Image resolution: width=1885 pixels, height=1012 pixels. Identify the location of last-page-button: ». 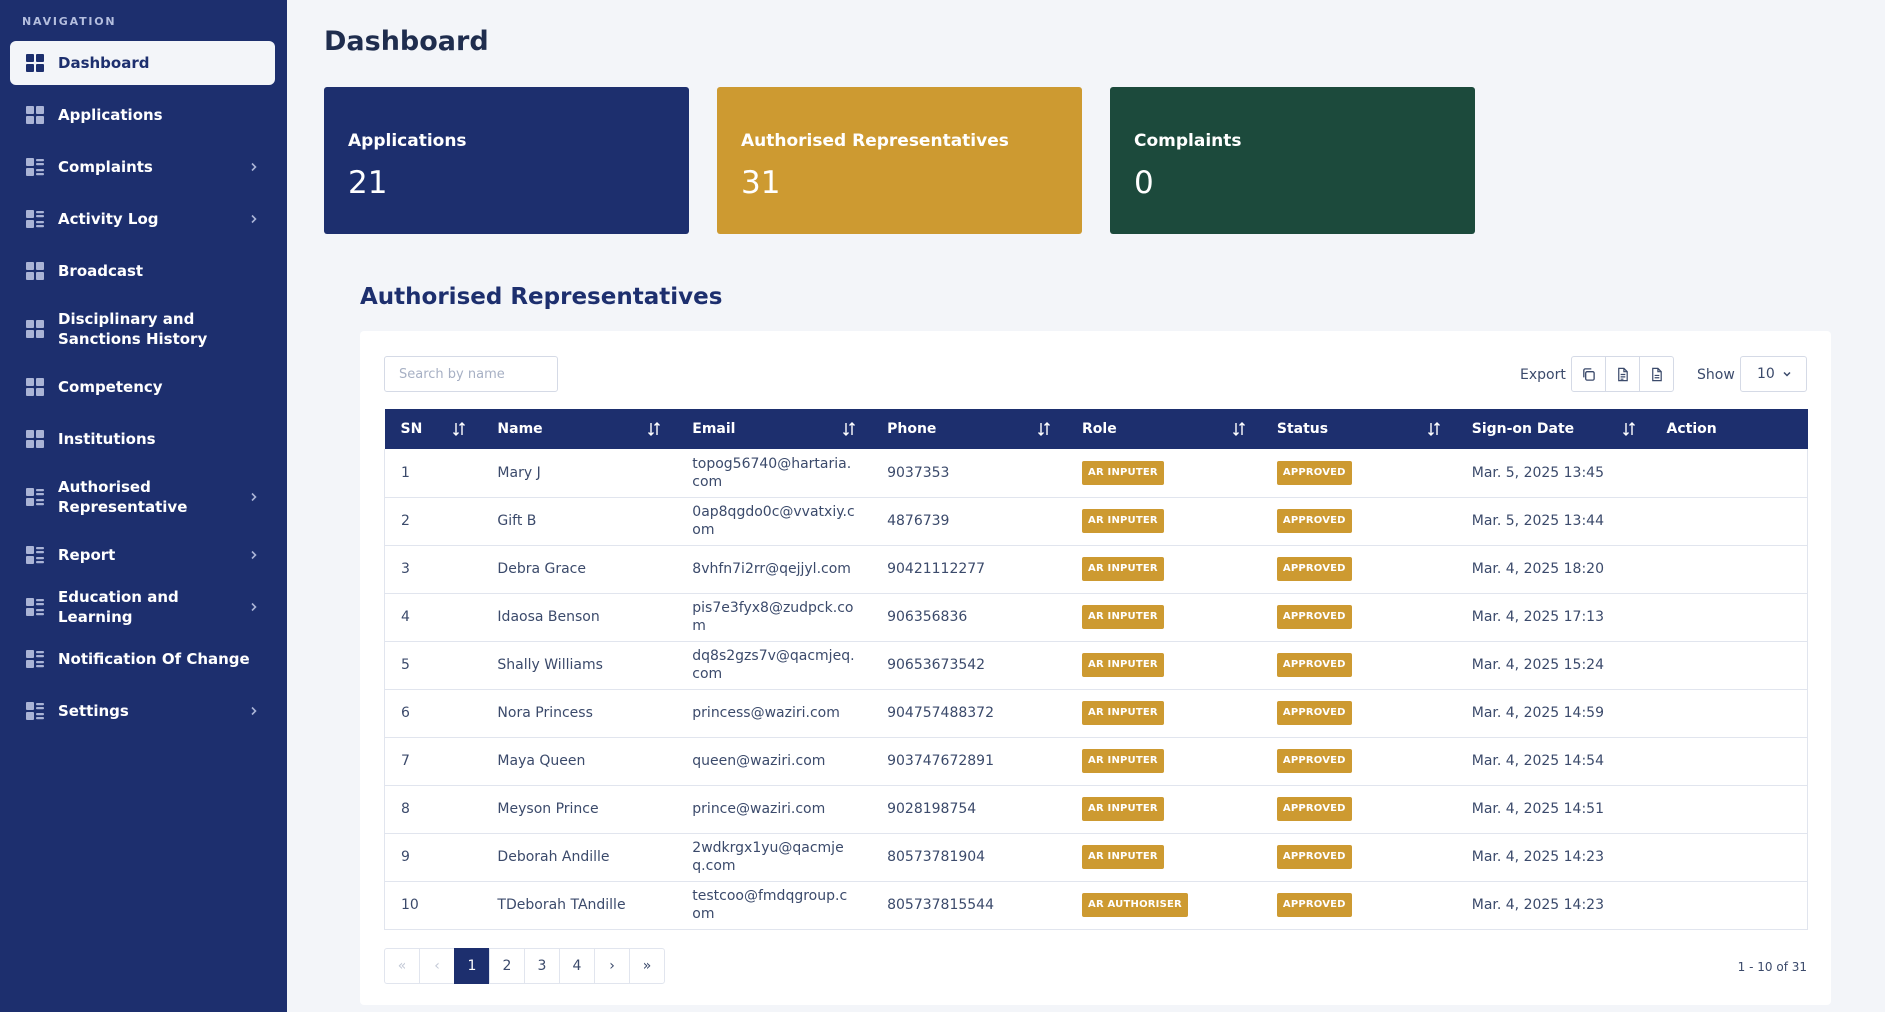
(647, 966).